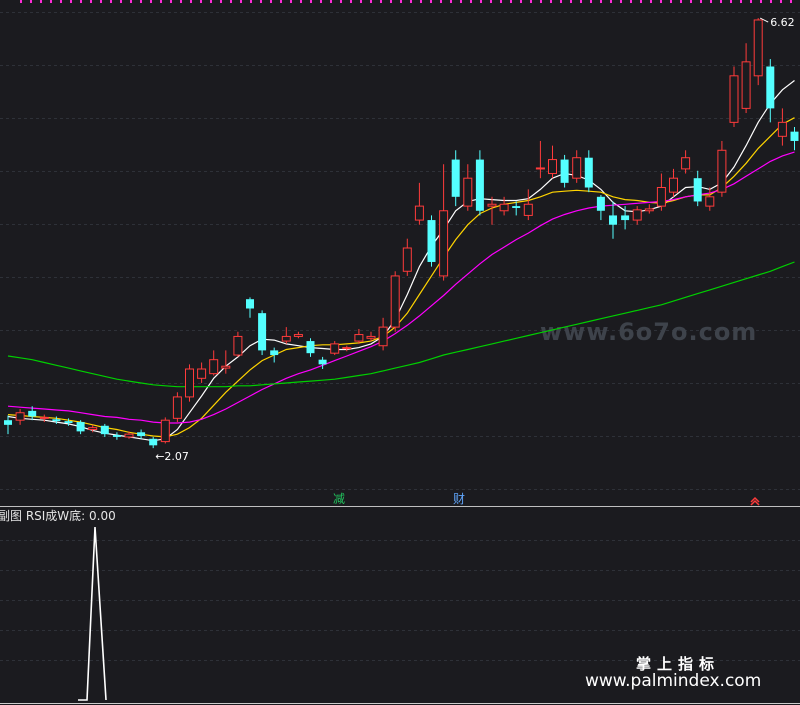 This screenshot has width=800, height=705. Describe the element at coordinates (459, 499) in the screenshot. I see `marker-cai: 财` at that location.